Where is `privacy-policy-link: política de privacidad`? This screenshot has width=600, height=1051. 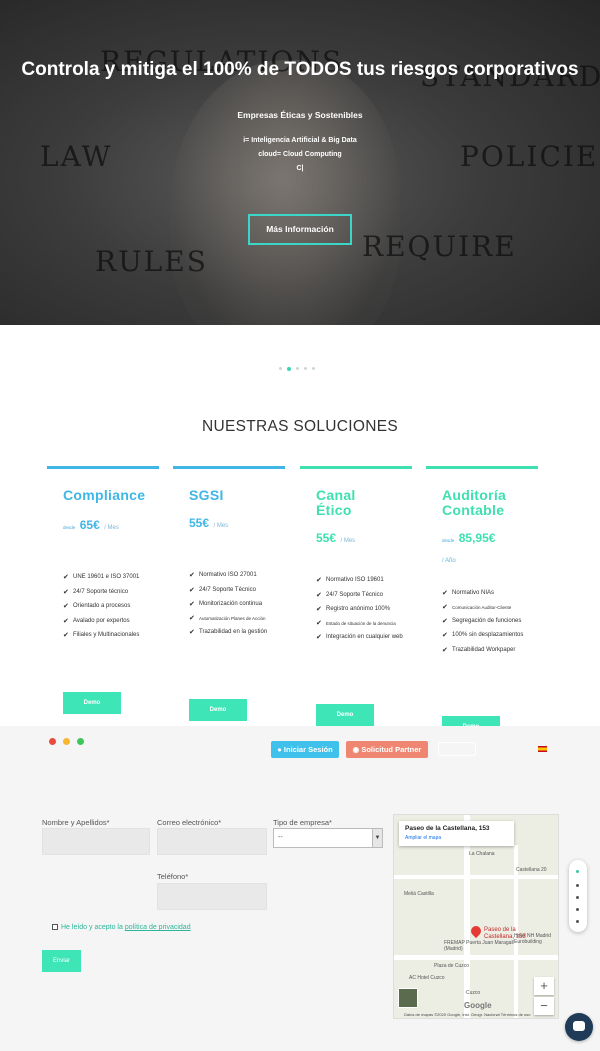
privacy-policy-link: política de privacidad is located at coordinates (158, 927).